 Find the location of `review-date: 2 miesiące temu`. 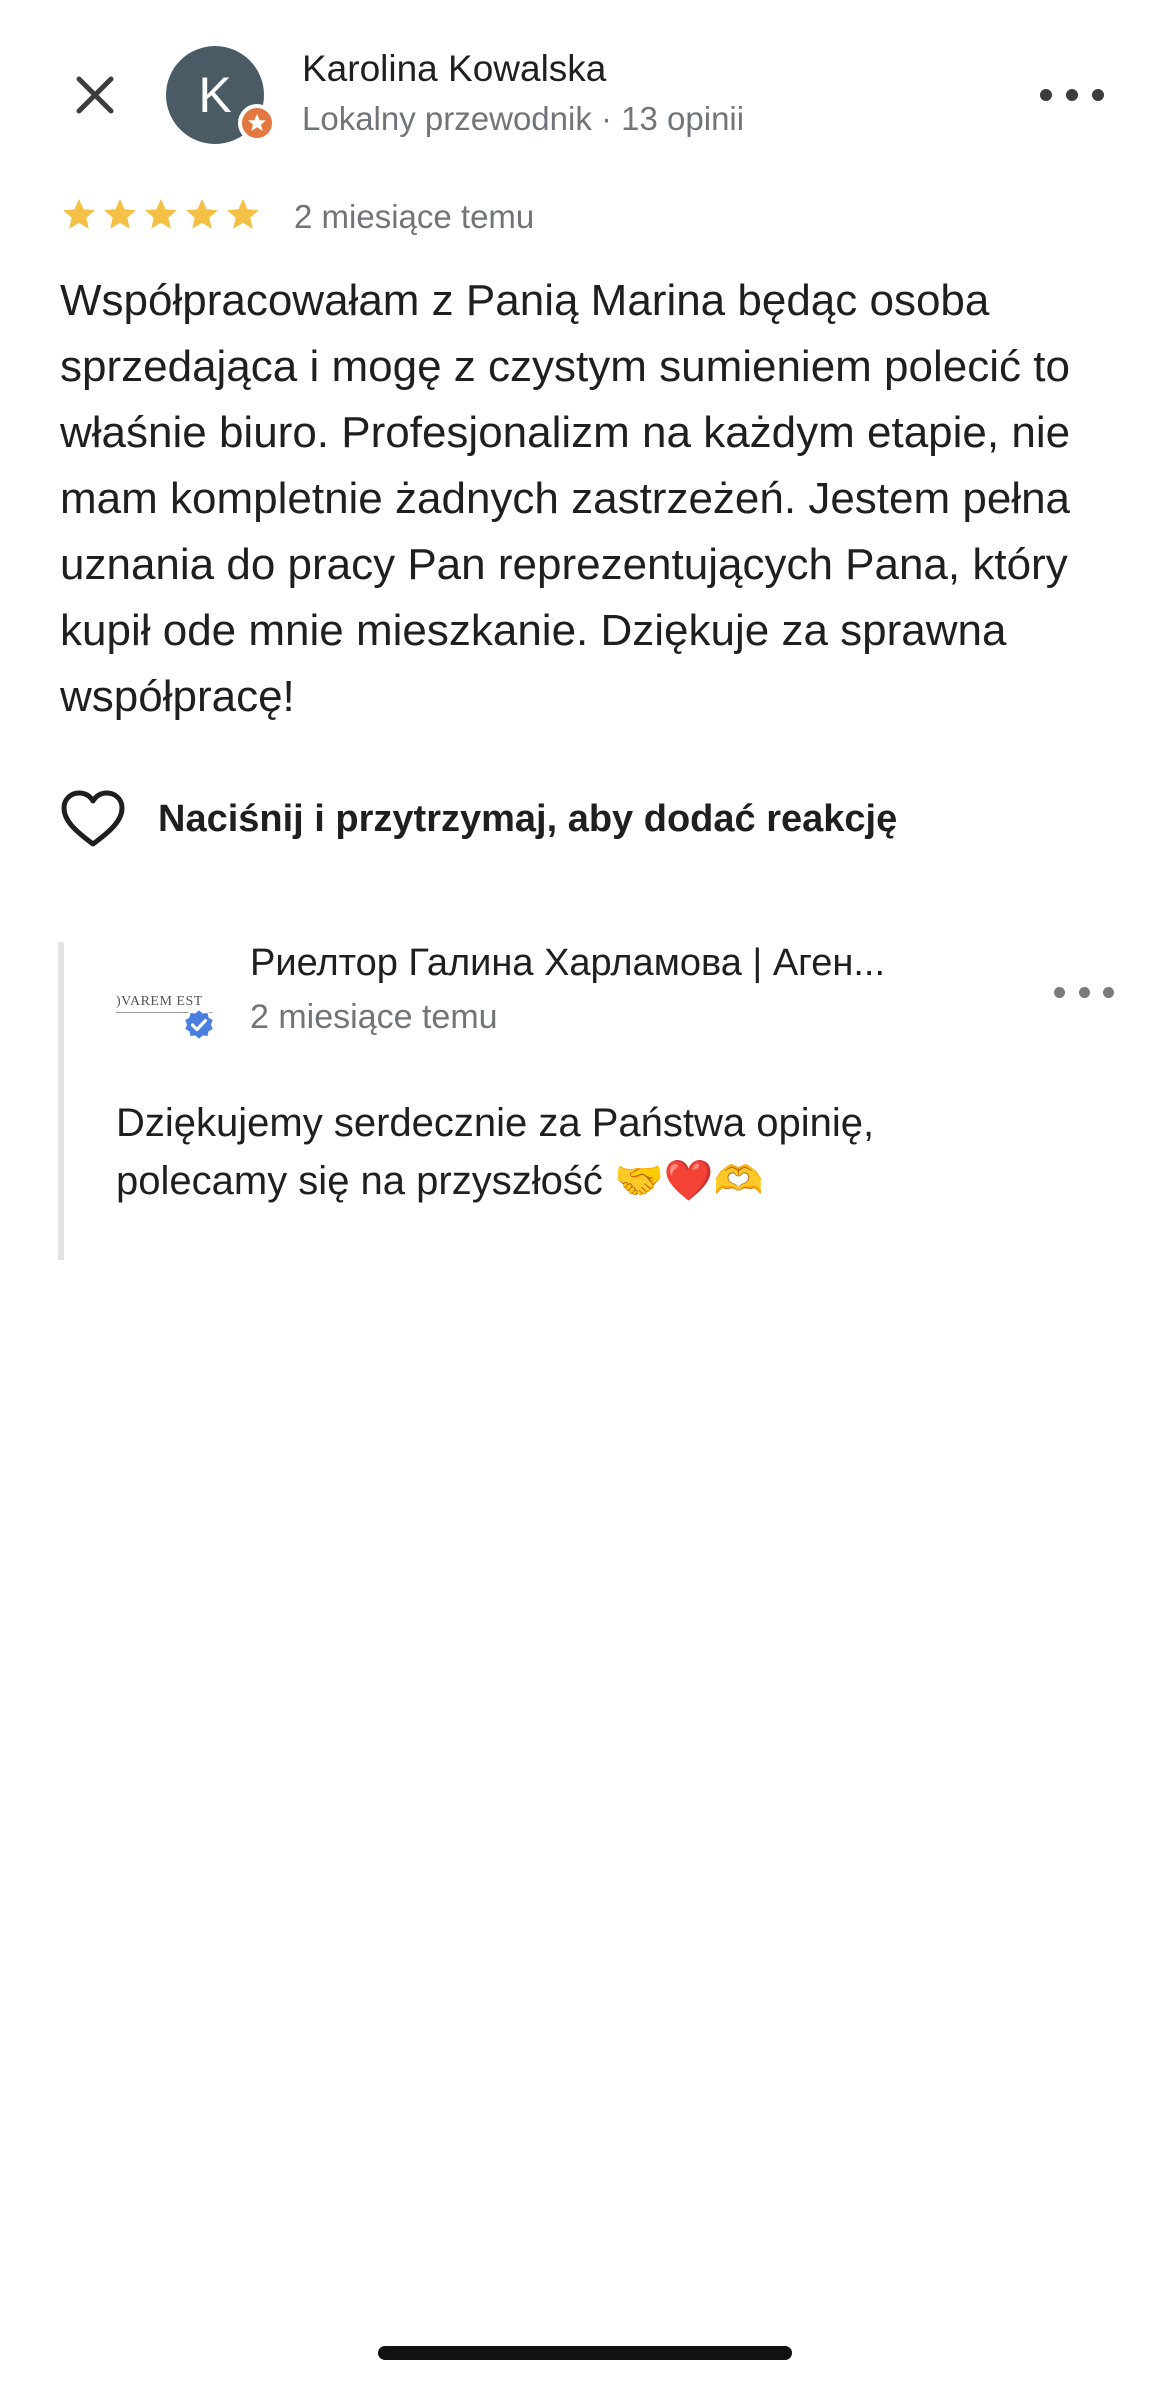

review-date: 2 miesiące temu is located at coordinates (414, 216).